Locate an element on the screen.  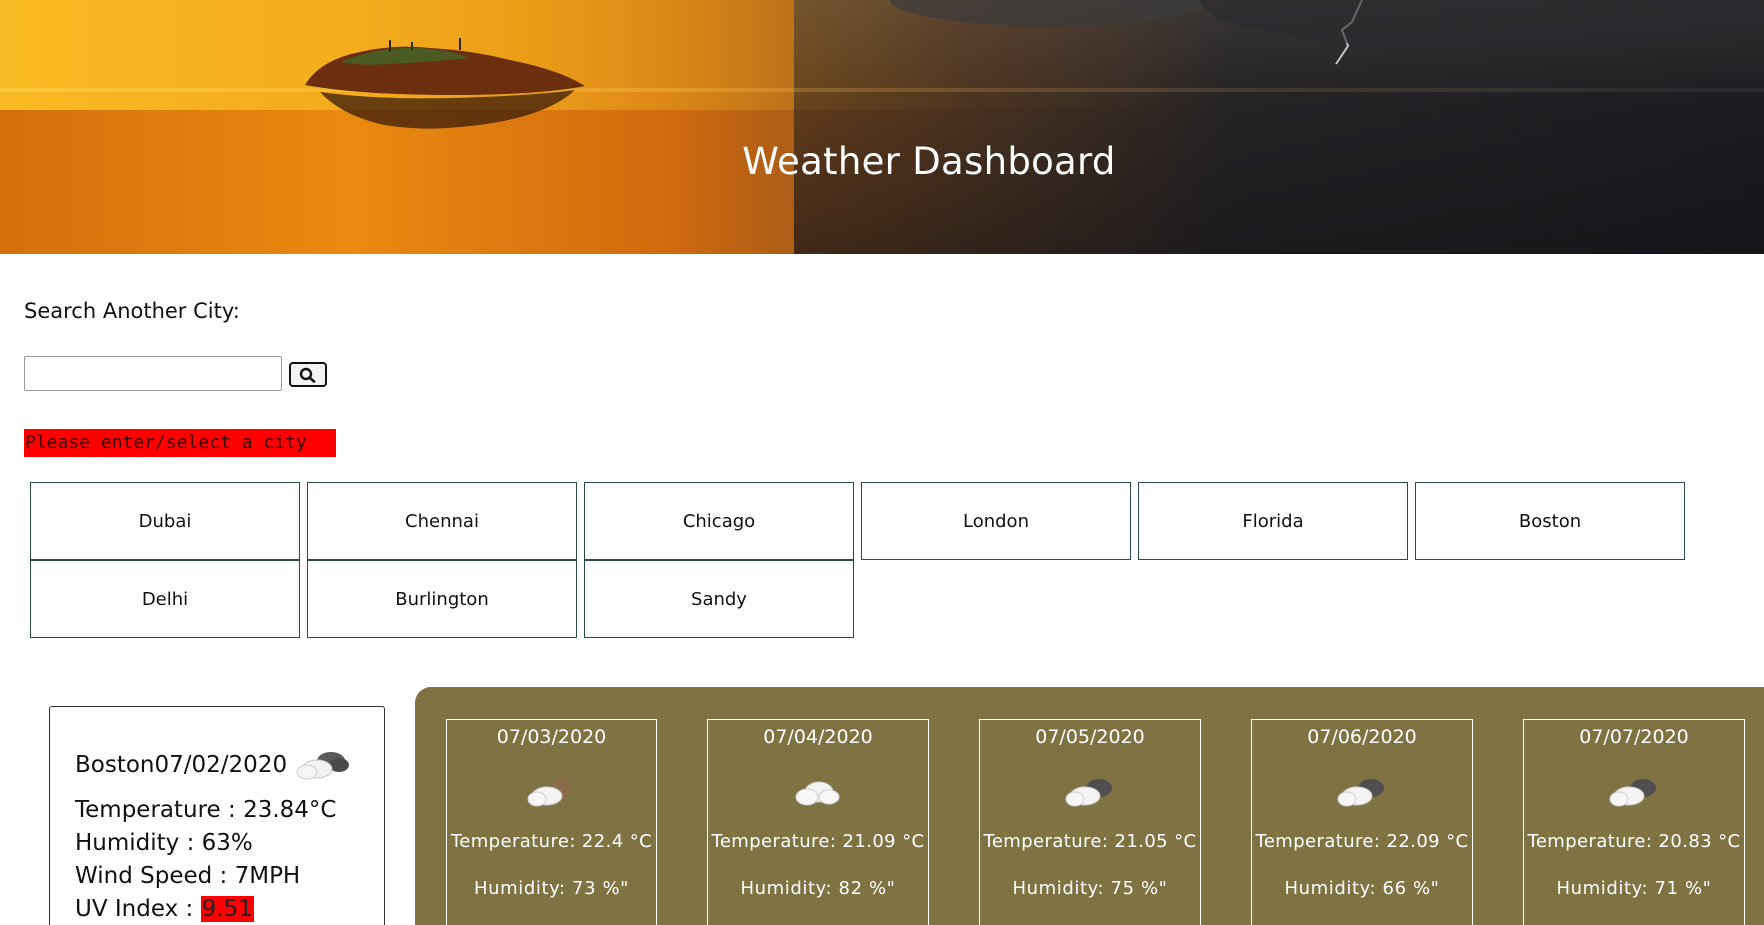
forecast-humidity: Humidity: 82 %" is located at coordinates (818, 888).